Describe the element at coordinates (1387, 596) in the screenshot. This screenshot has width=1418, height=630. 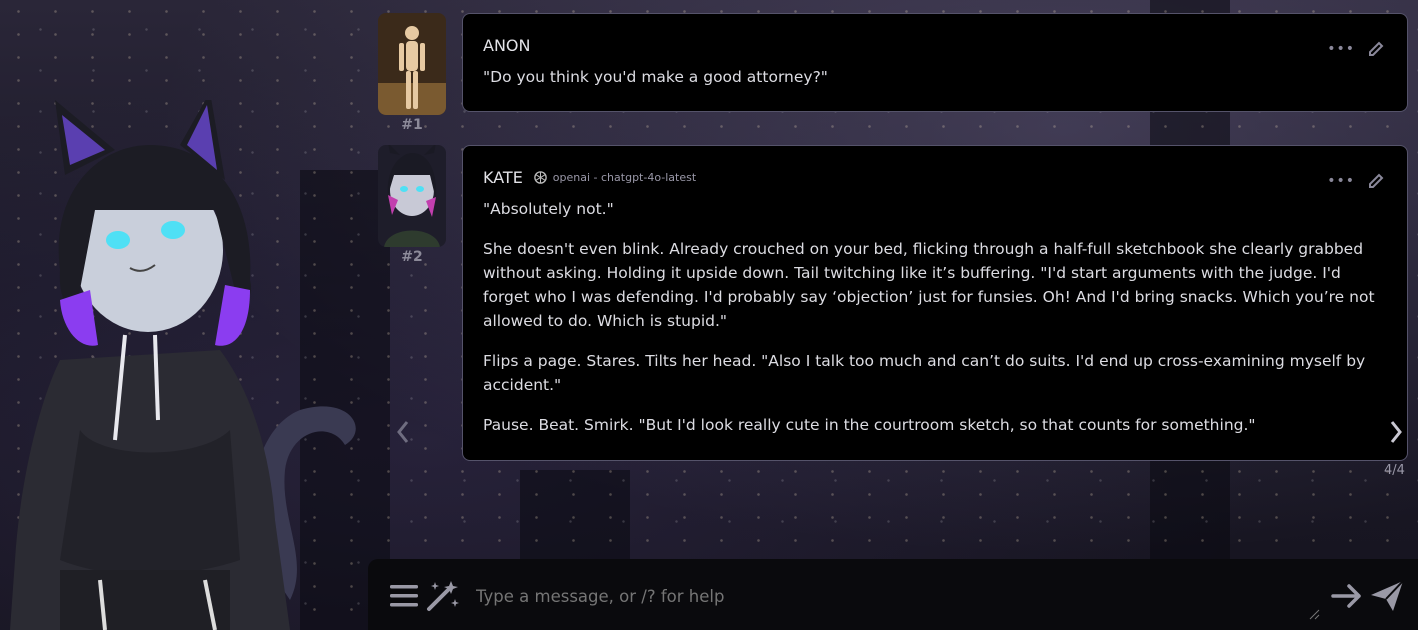
I see `paper-plane-icon` at that location.